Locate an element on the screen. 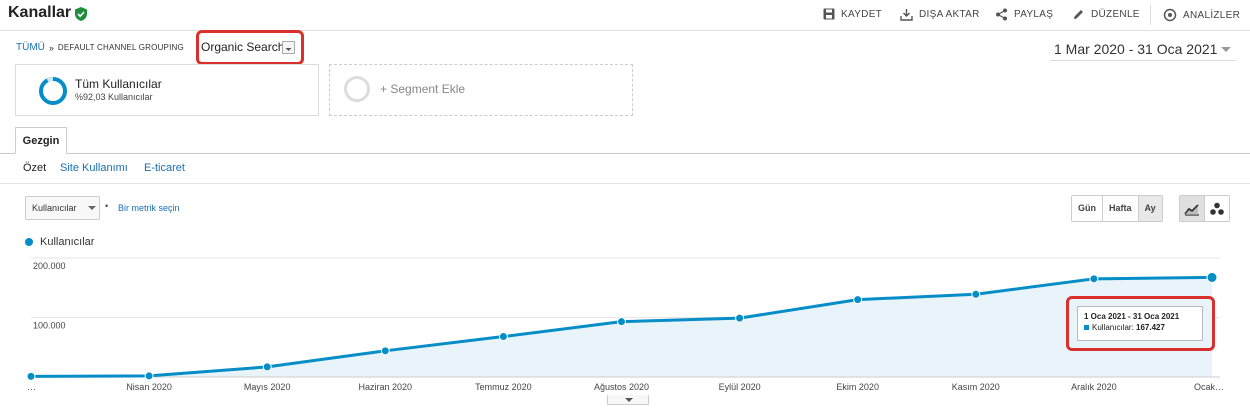  breadcrumb: TÜMÜ » DEFAULT CHANNEL GROUPING is located at coordinates (100, 47).